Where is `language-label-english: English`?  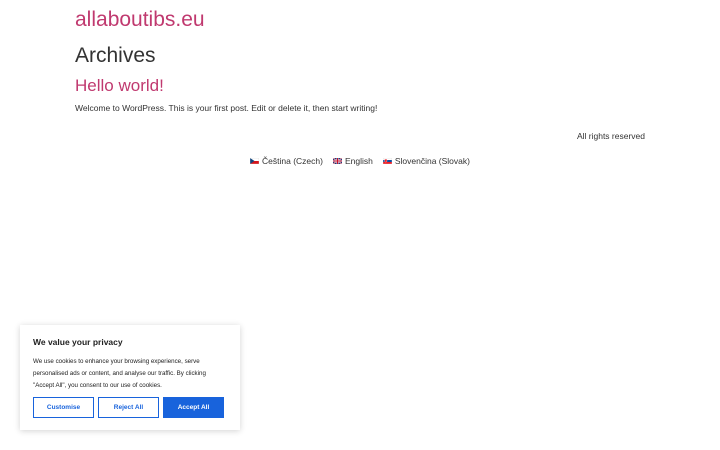
language-label-english: English is located at coordinates (358, 161).